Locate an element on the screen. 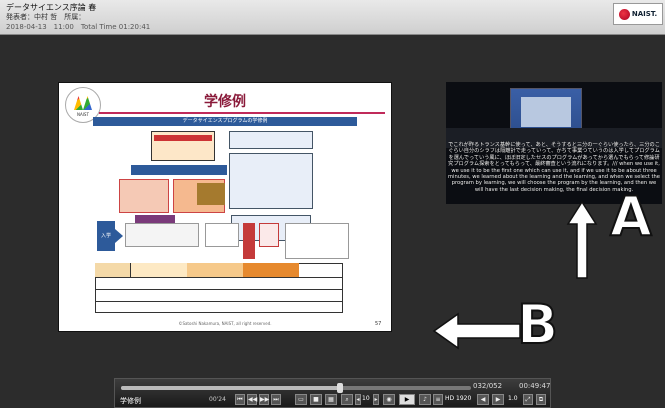  slide-counter: 032/052 is located at coordinates (488, 386).